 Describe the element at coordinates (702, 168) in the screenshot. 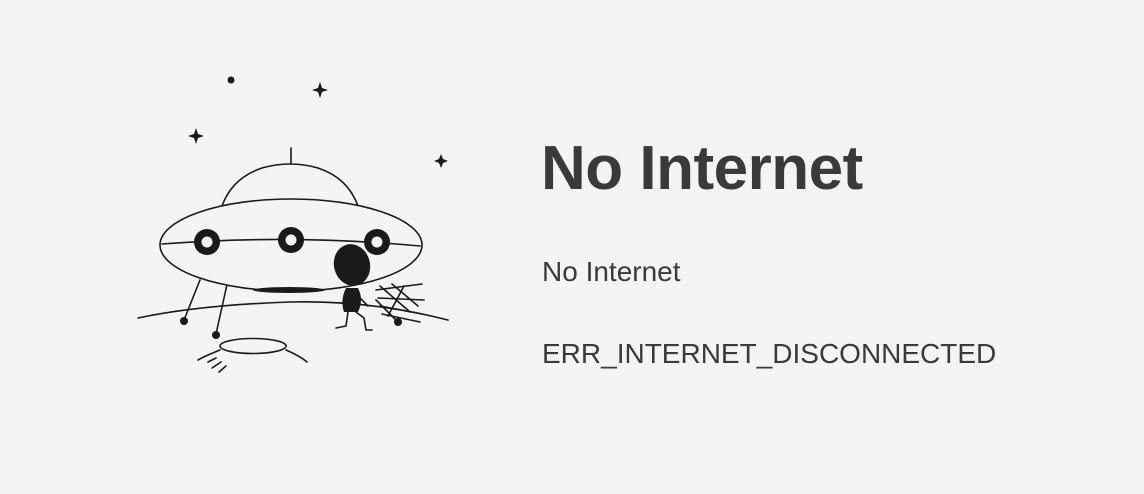

I see `page-title: No Internet` at that location.